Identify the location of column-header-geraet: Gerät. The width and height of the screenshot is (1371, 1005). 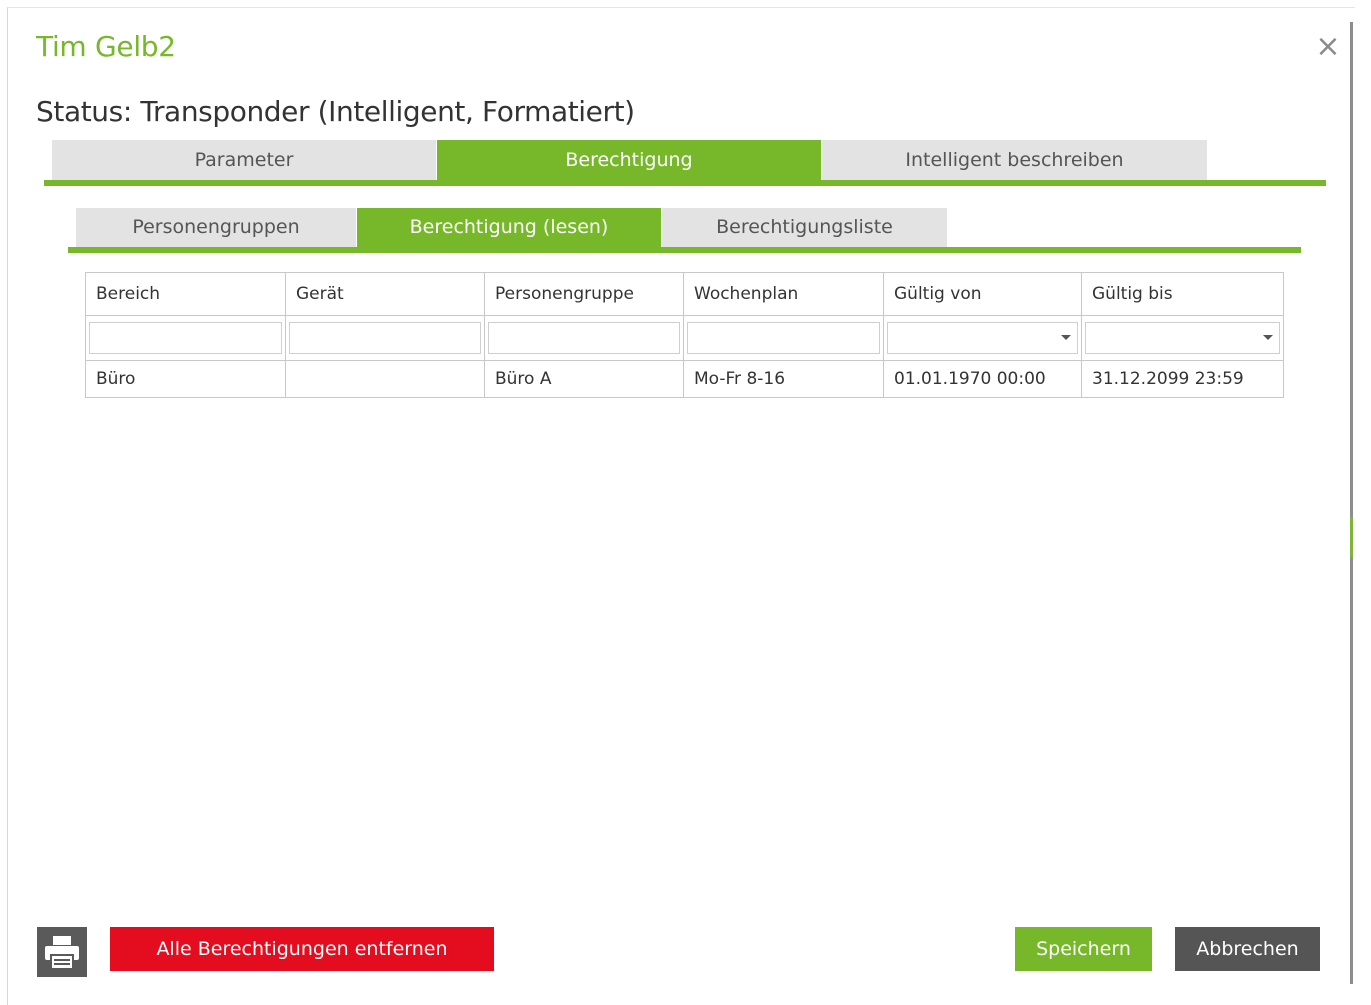
(385, 294).